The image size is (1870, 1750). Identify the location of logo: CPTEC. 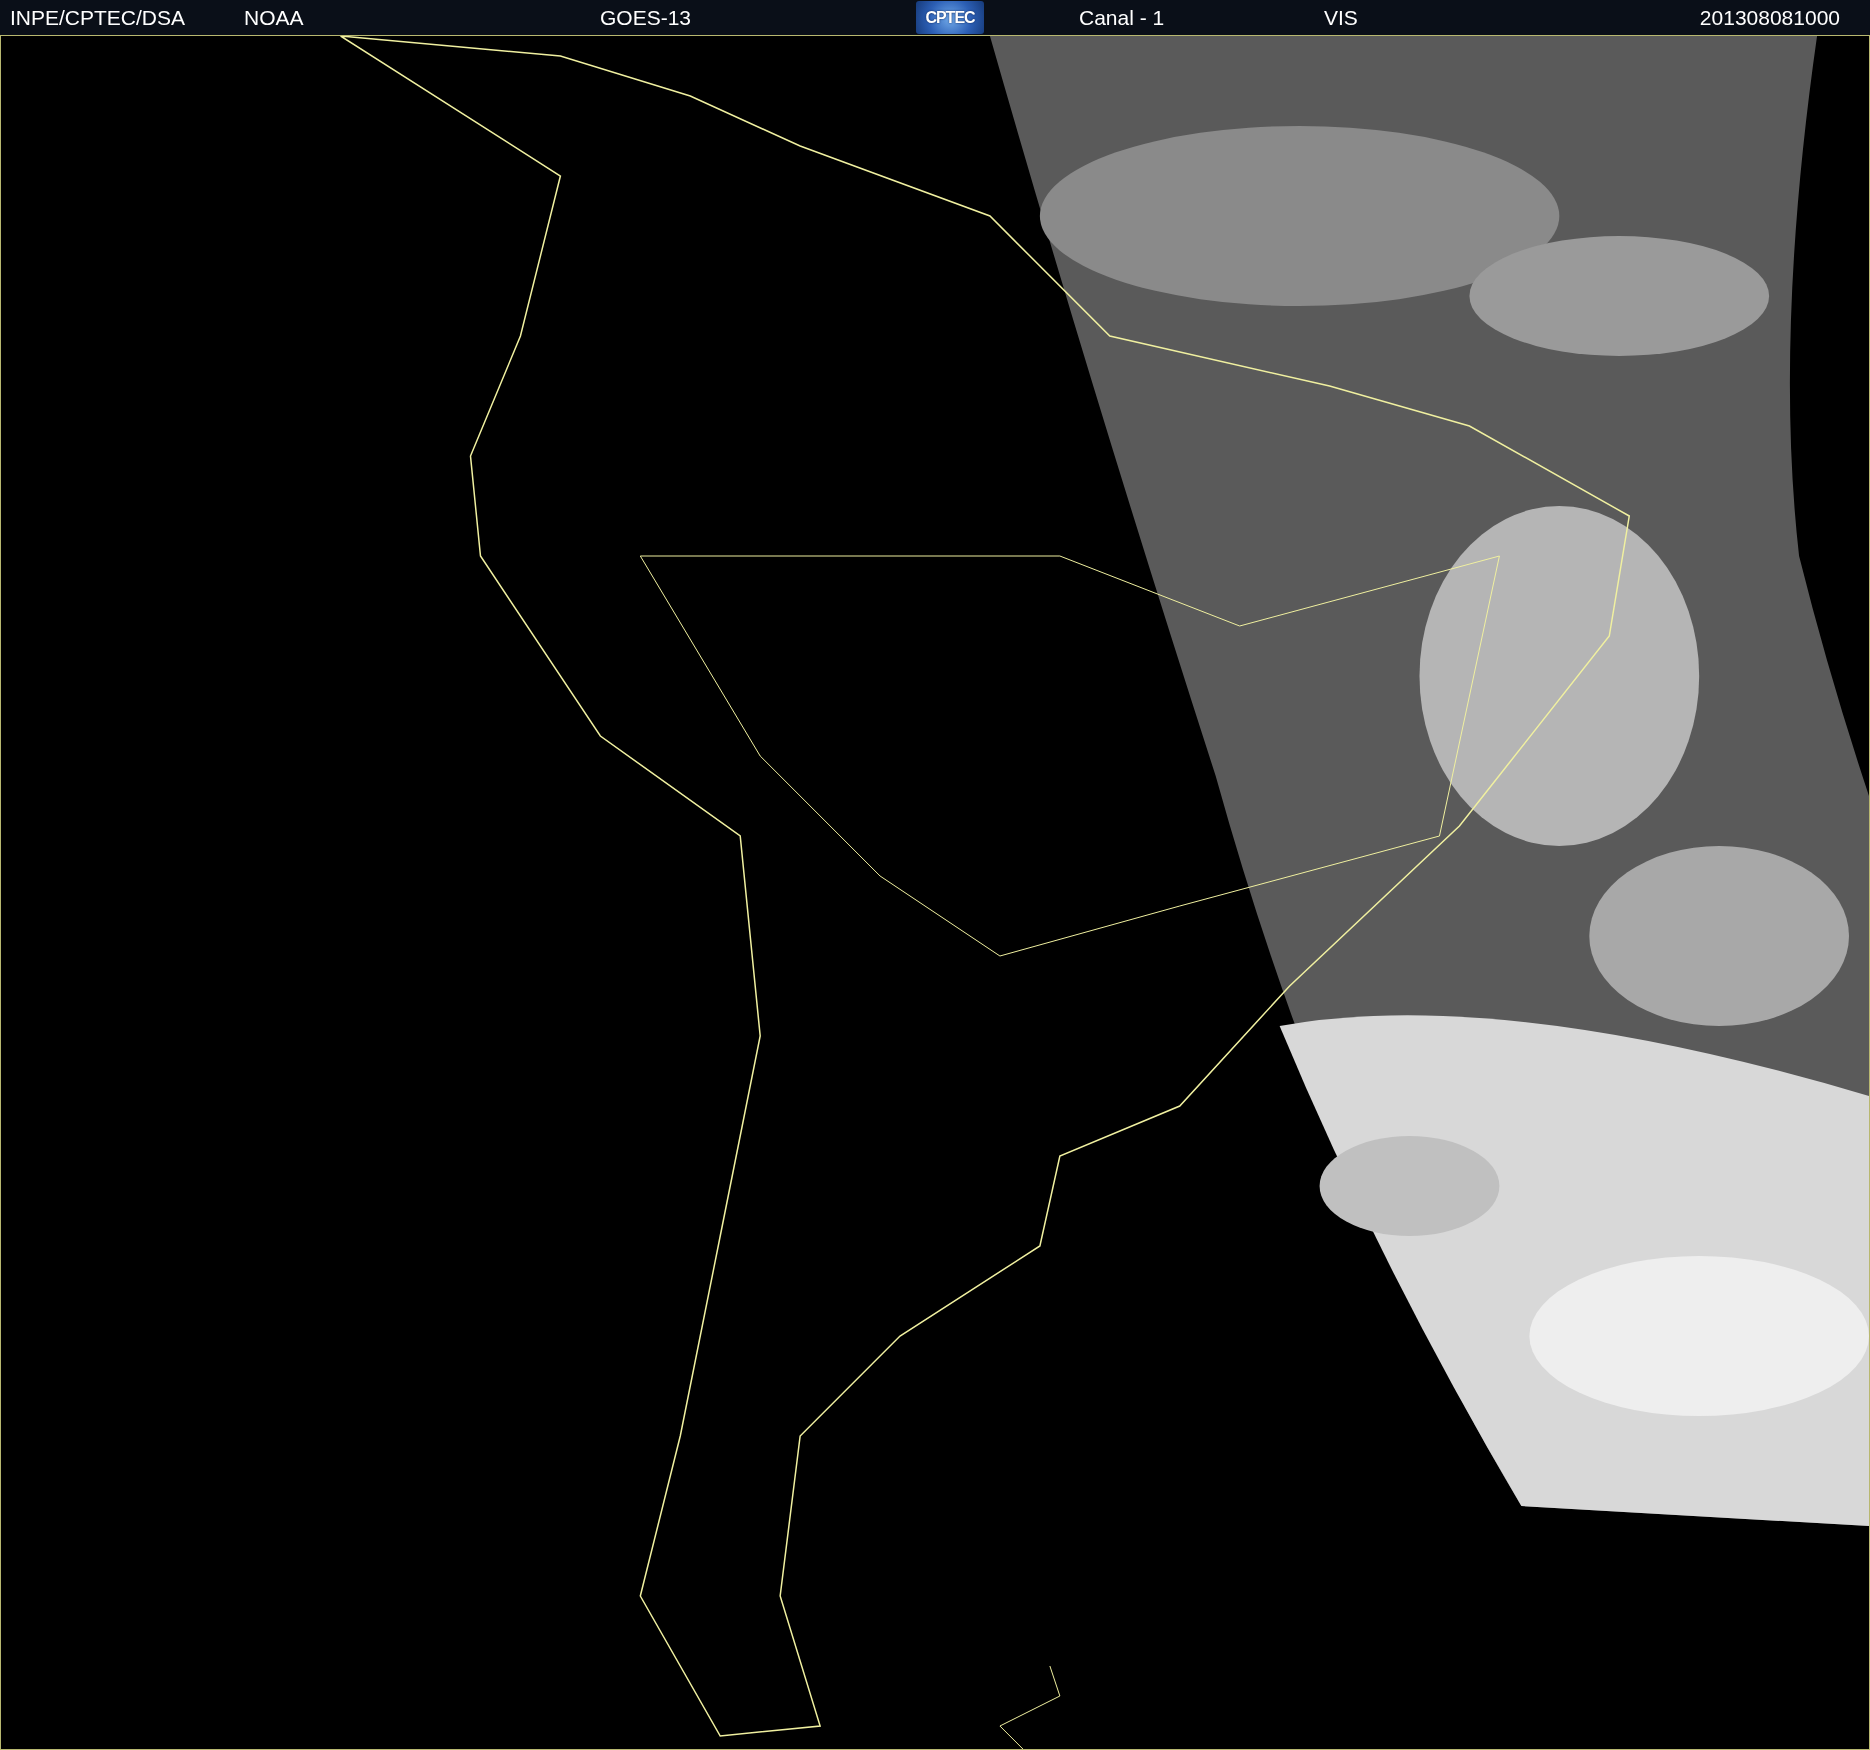
(950, 17).